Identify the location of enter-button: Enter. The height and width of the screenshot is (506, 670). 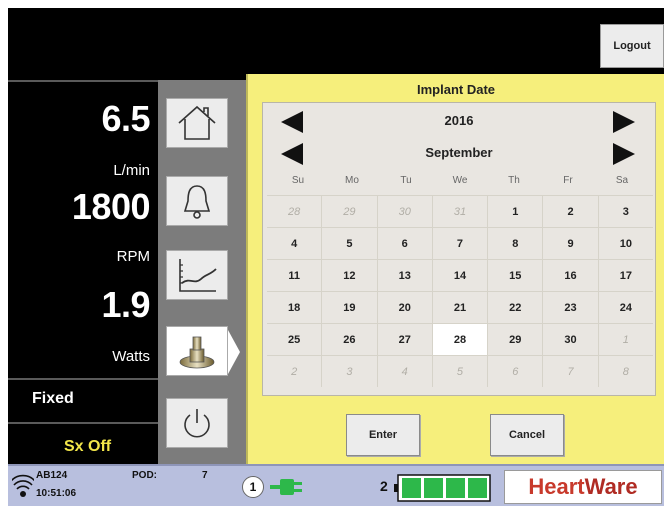
(383, 435).